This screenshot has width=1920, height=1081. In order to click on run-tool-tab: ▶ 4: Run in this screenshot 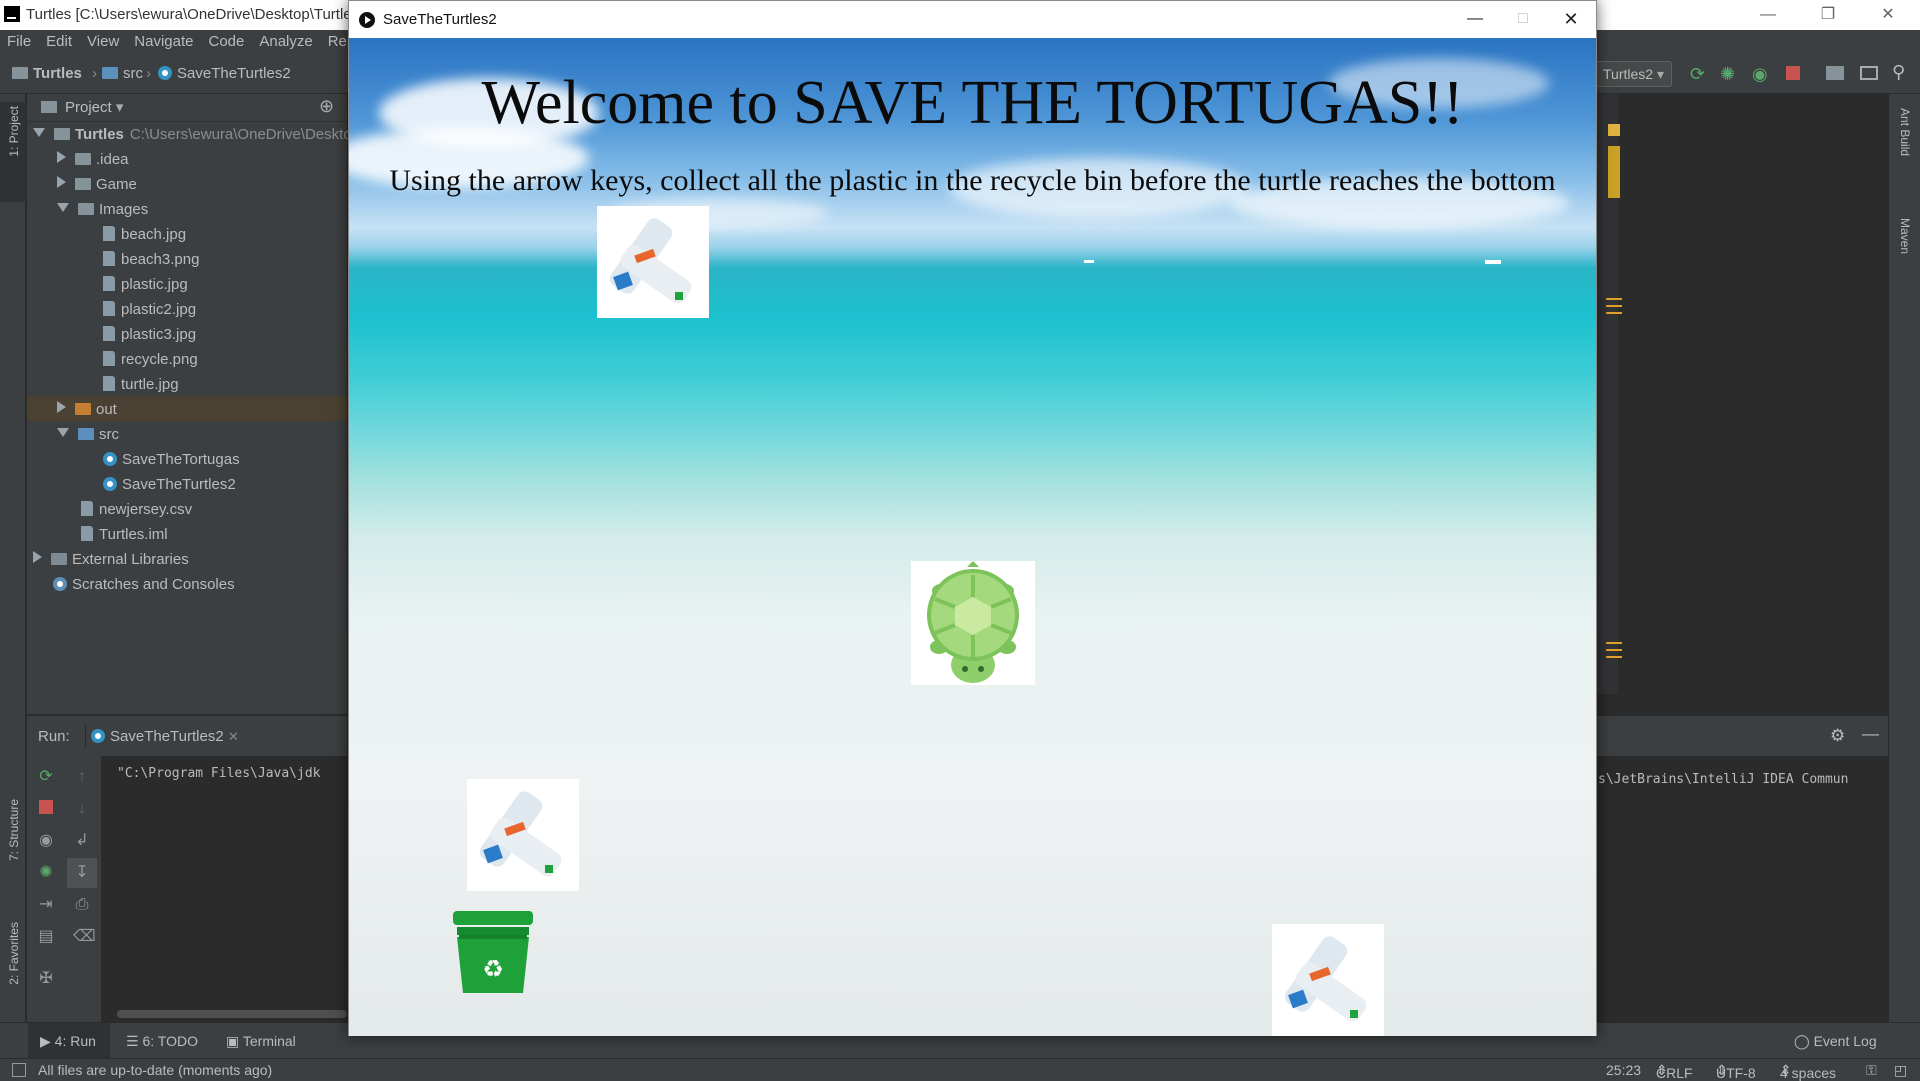, I will do `click(68, 1041)`.